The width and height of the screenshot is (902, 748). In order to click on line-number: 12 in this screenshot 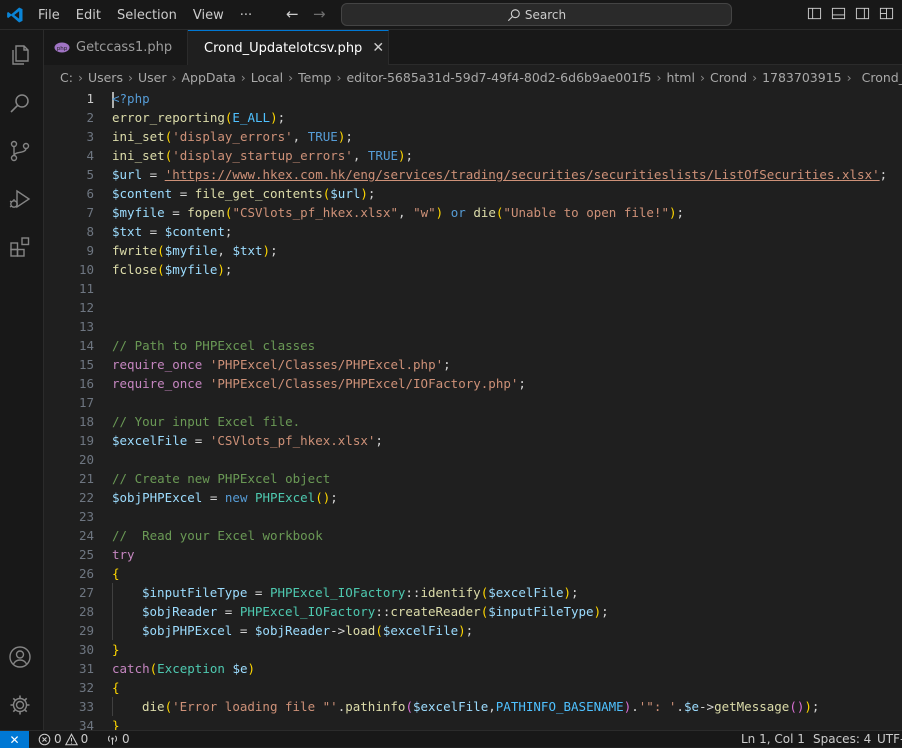, I will do `click(86, 307)`.